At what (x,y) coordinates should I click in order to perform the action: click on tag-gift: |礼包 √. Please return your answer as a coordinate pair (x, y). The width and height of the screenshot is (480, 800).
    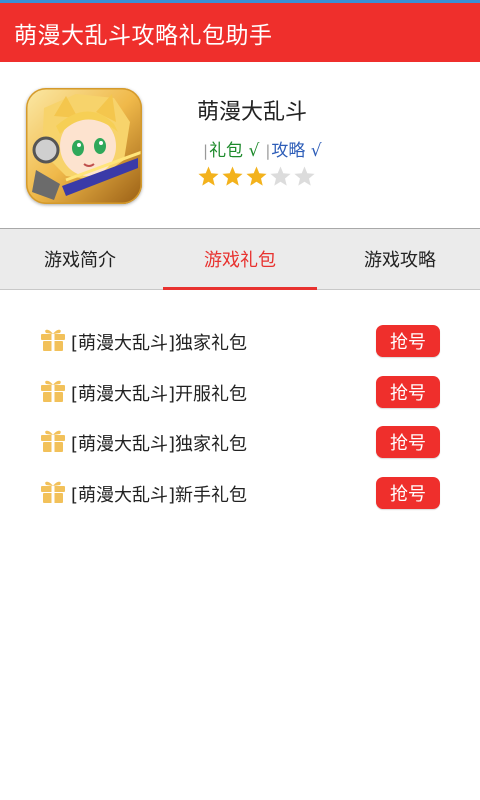
    Looking at the image, I should click on (231, 151).